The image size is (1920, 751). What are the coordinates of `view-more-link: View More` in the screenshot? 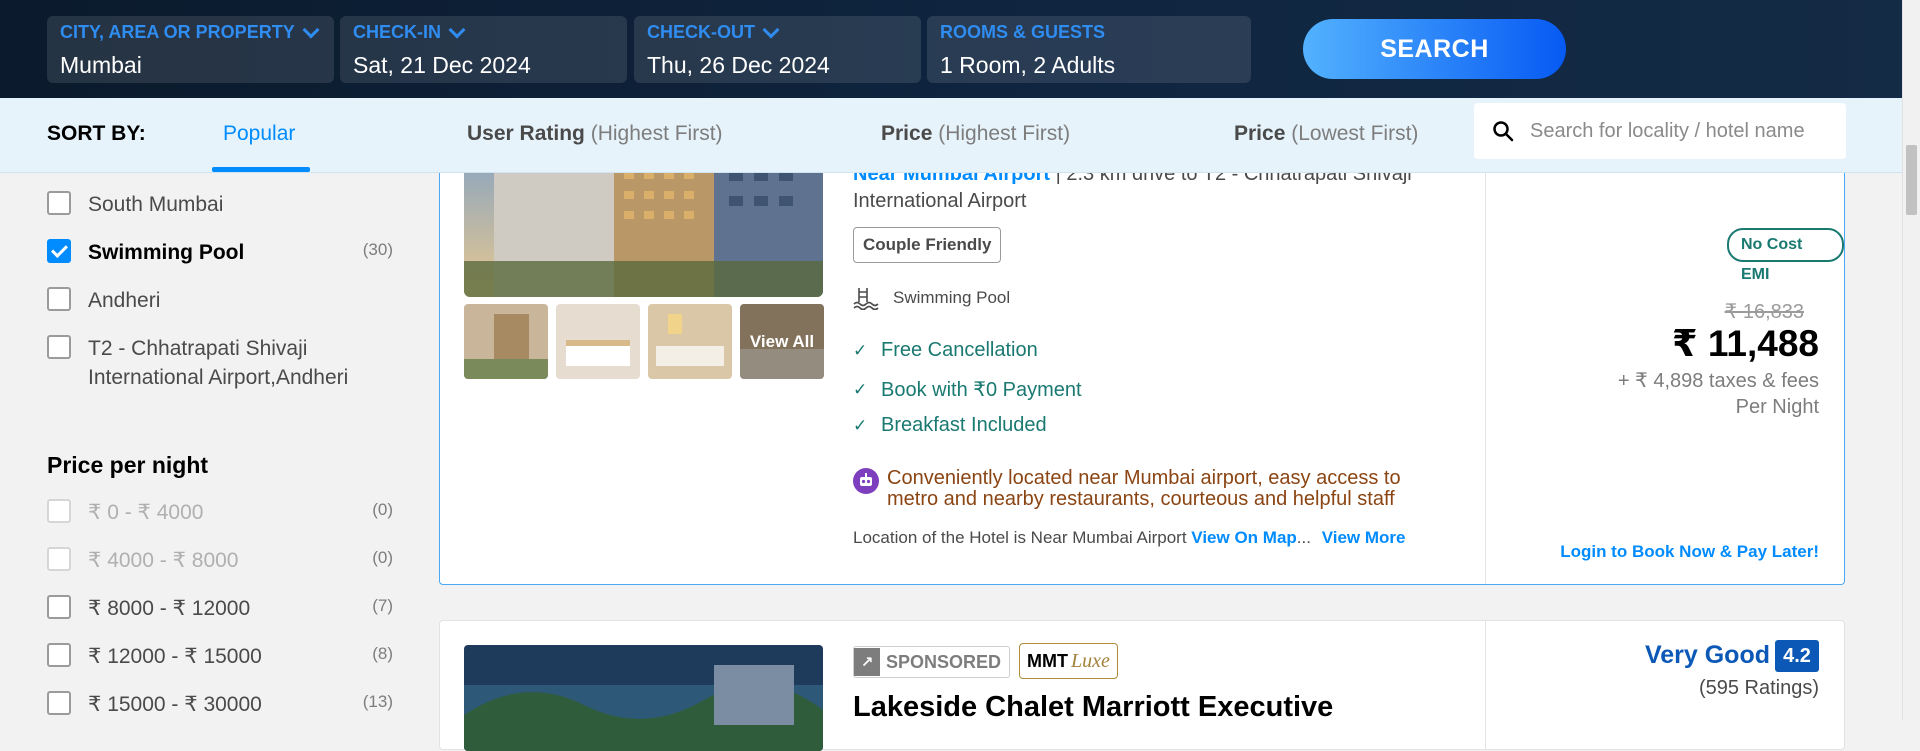 It's located at (1364, 537).